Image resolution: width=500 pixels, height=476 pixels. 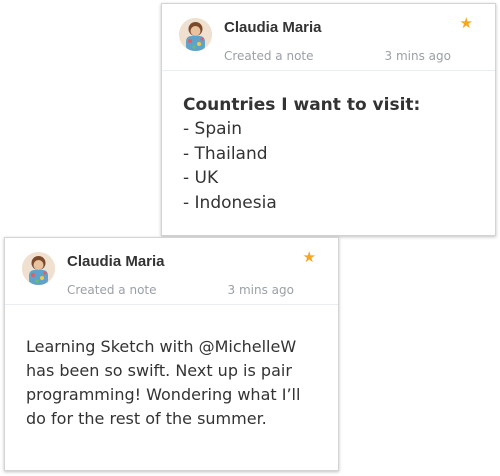 I want to click on note-title: Countries I want to visit:, so click(x=302, y=105).